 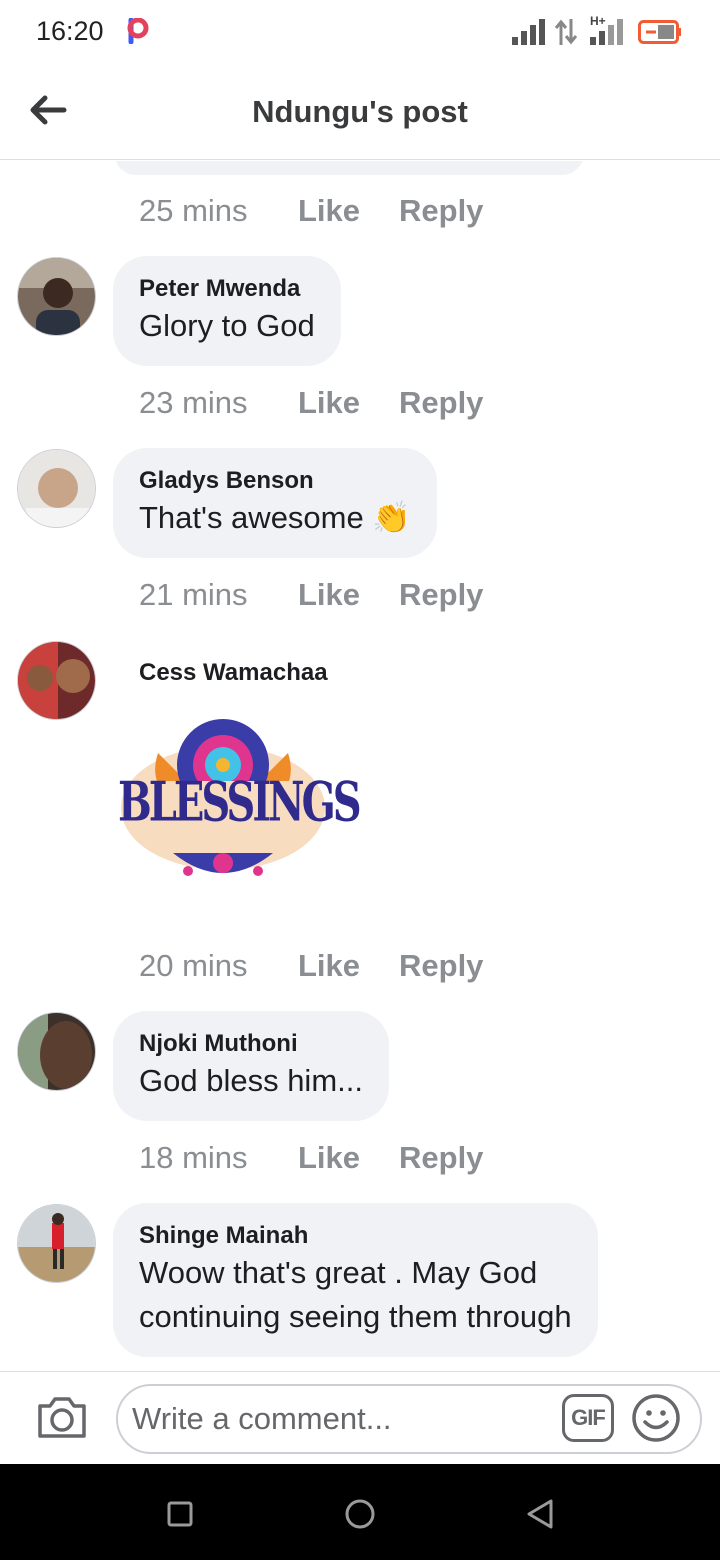 I want to click on post-header: Ndungu's post, so click(x=360, y=112).